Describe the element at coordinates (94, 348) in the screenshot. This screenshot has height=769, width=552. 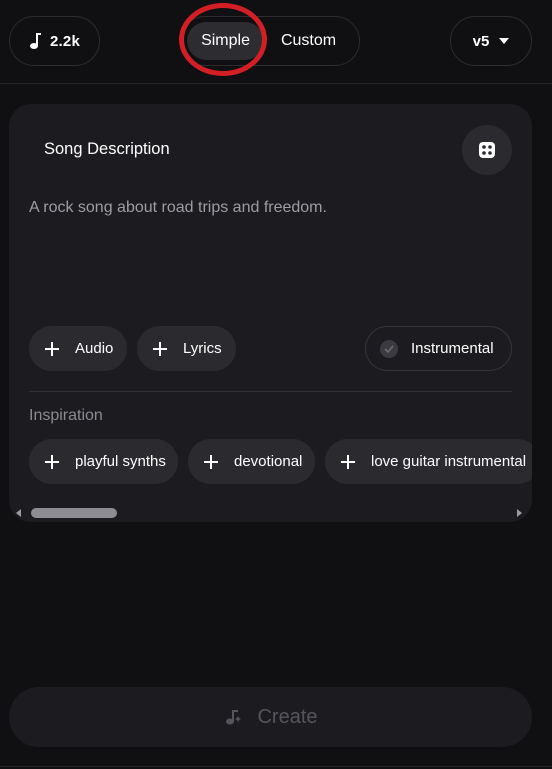
I see `audio-label: Audio` at that location.